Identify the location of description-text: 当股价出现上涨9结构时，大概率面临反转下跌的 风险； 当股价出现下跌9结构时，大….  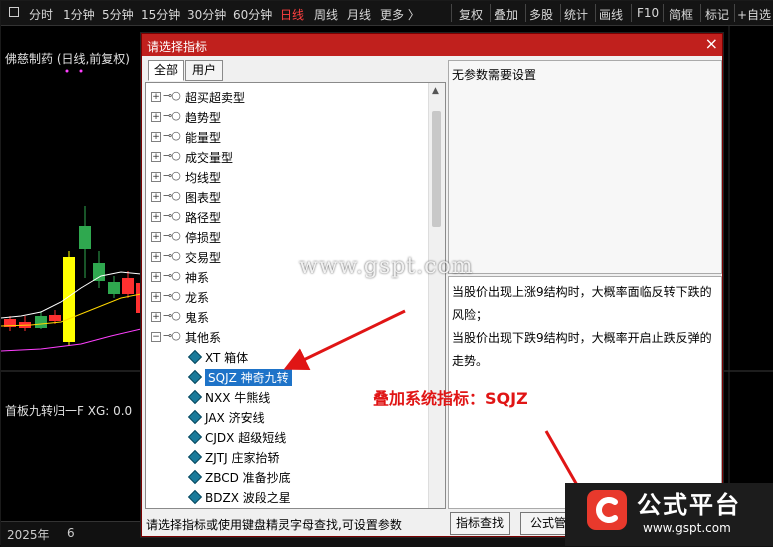
(585, 327).